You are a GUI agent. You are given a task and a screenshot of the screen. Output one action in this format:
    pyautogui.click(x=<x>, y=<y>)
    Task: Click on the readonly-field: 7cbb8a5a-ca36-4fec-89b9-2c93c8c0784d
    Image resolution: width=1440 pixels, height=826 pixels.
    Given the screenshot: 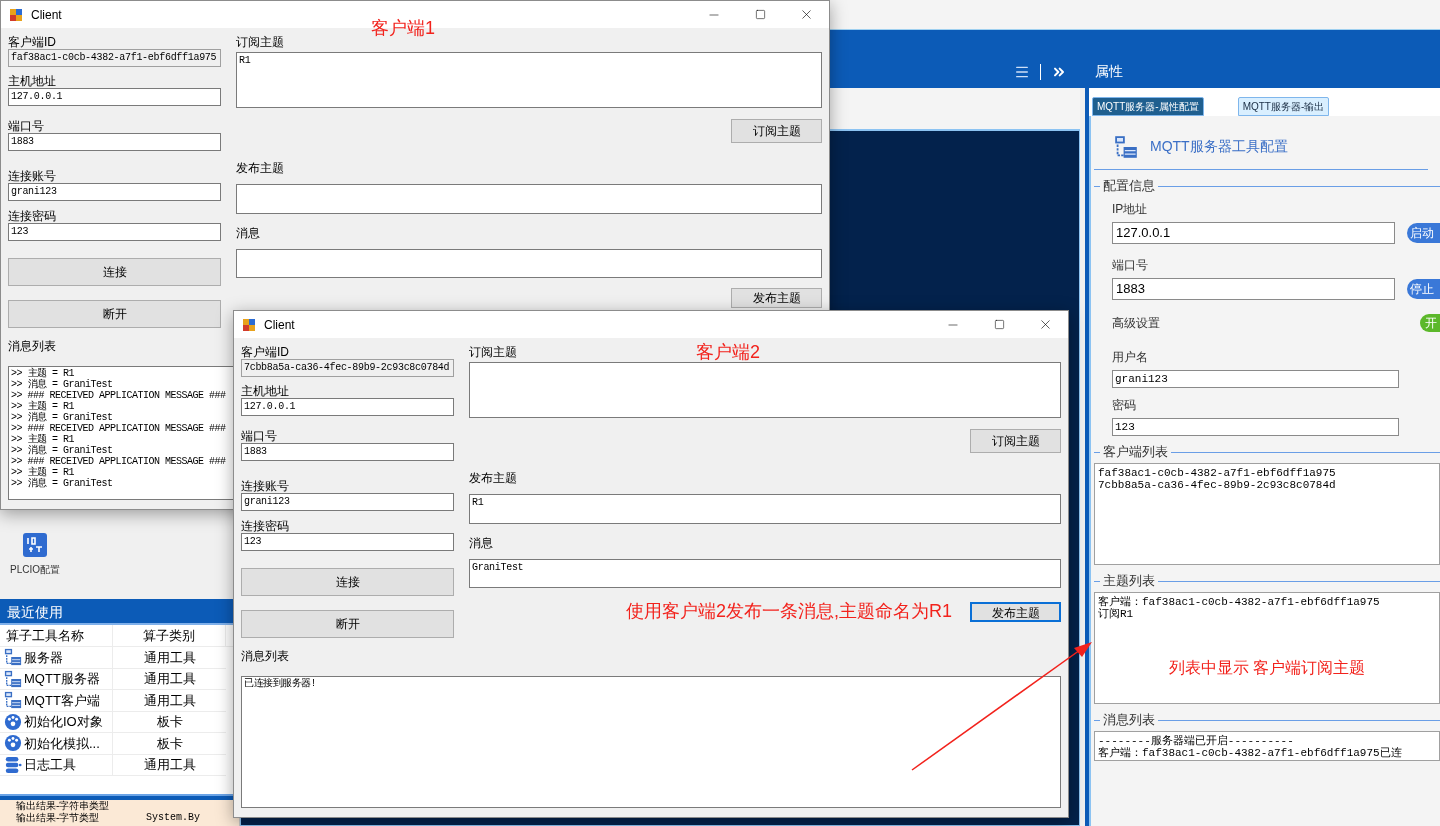 What is the action you would take?
    pyautogui.click(x=347, y=368)
    